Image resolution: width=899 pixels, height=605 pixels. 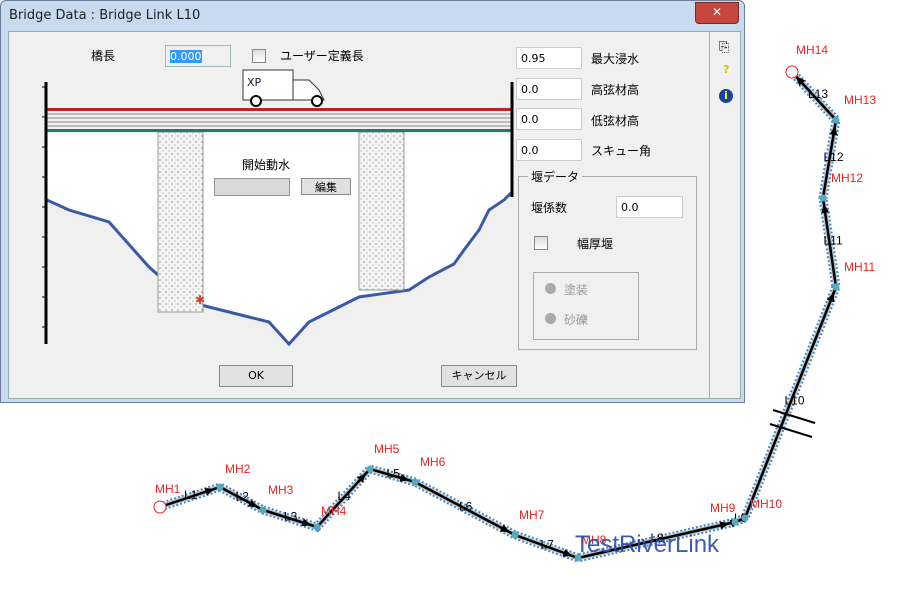 What do you see at coordinates (621, 151) in the screenshot?
I see `skew-angle-label: スキュー角` at bounding box center [621, 151].